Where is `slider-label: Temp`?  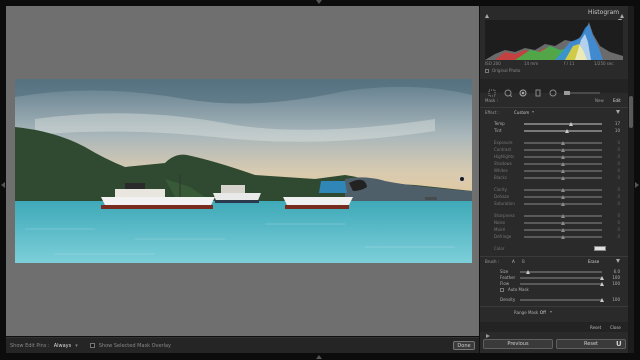 slider-label: Temp is located at coordinates (499, 123).